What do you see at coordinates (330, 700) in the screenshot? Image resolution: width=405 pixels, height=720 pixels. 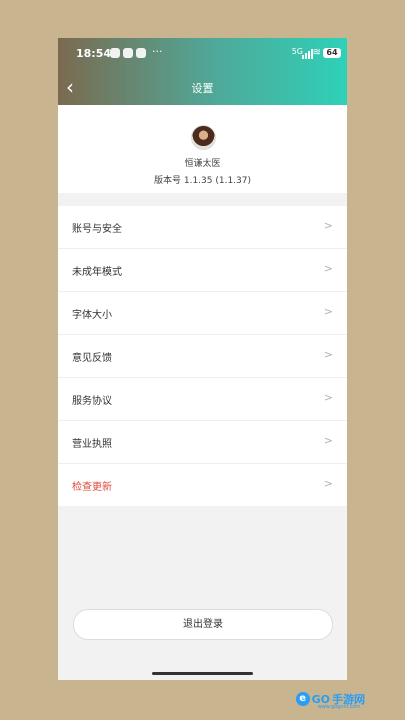 I see `watermark-logo: e GO 手游网 www.gogonl.com` at bounding box center [330, 700].